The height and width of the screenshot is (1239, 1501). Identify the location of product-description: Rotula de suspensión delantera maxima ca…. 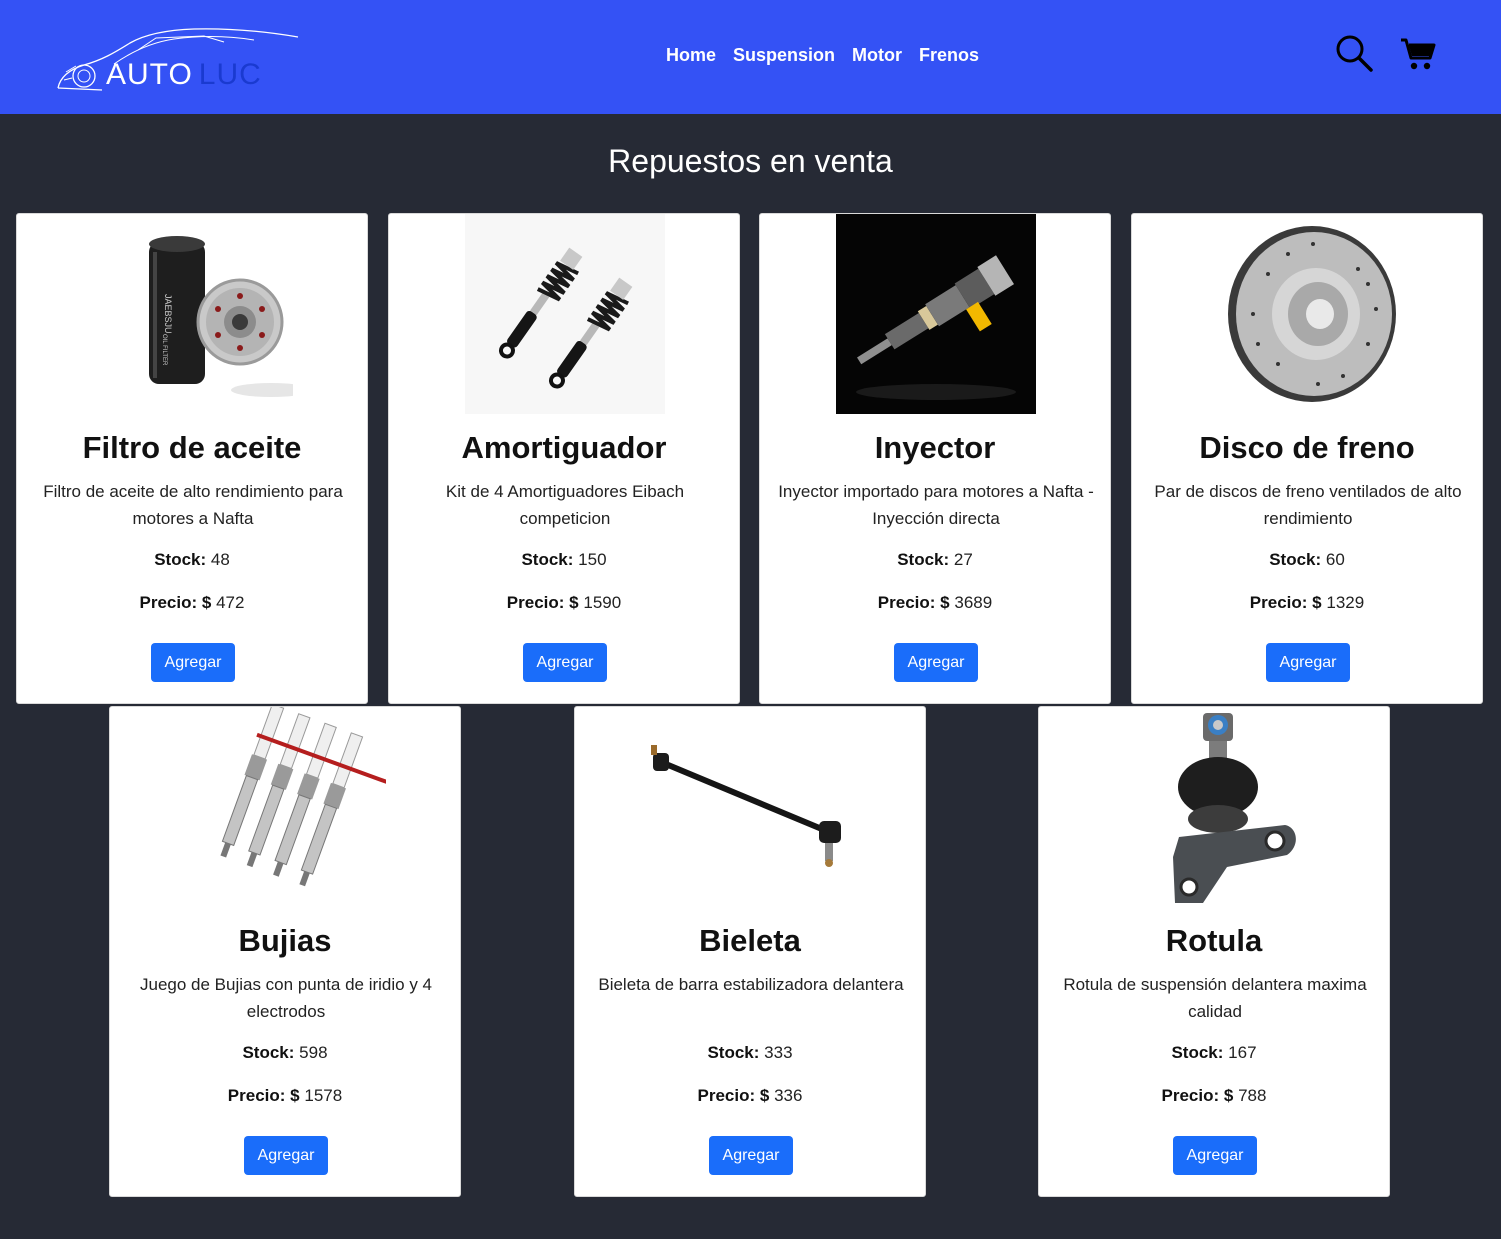
(1215, 998).